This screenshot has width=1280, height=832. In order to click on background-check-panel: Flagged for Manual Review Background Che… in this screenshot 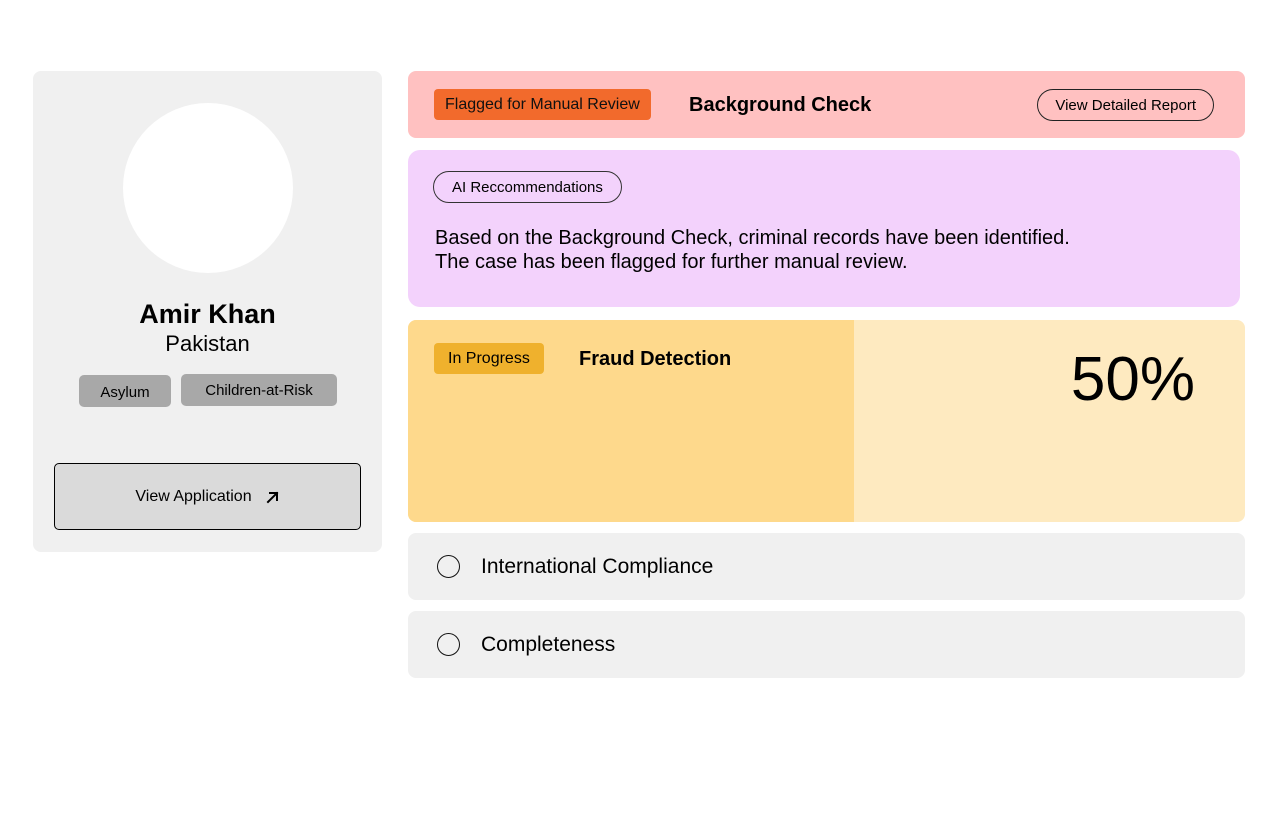, I will do `click(826, 104)`.